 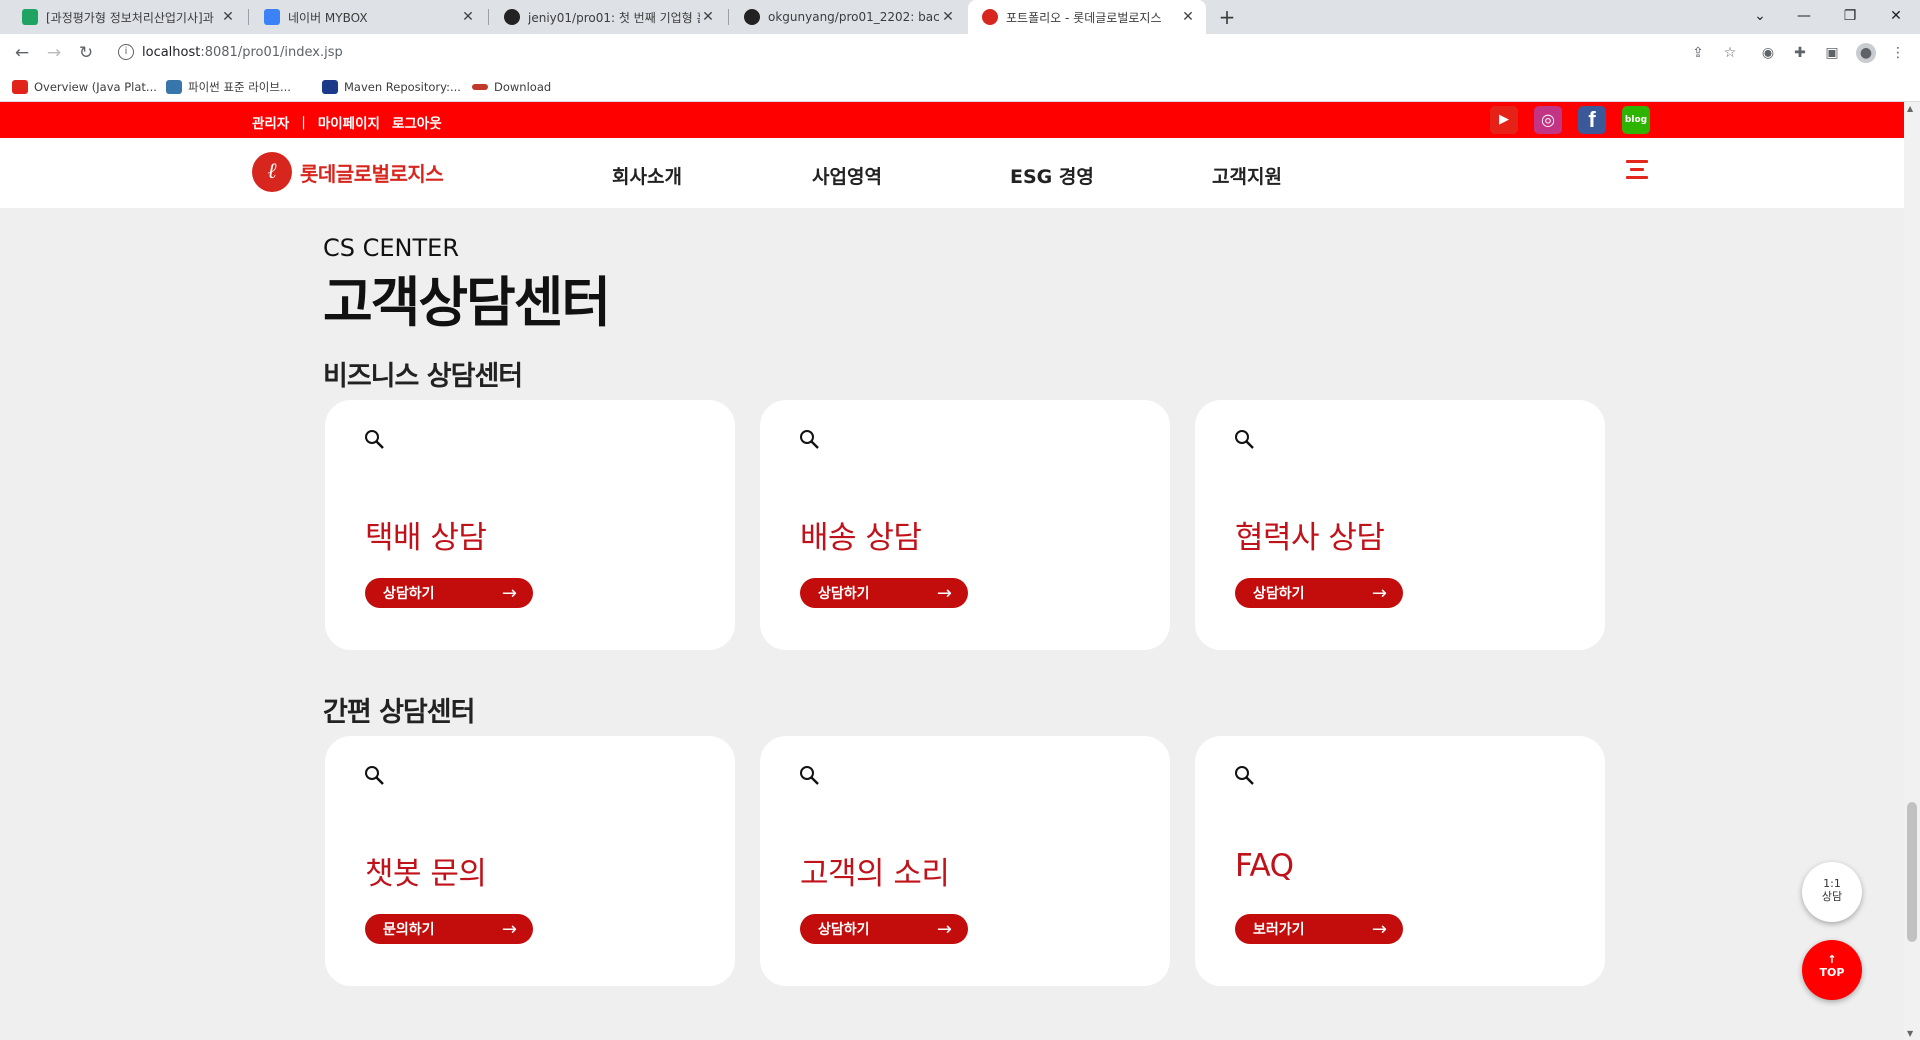 What do you see at coordinates (1319, 929) in the screenshot?
I see `view-button: 보러가기 →` at bounding box center [1319, 929].